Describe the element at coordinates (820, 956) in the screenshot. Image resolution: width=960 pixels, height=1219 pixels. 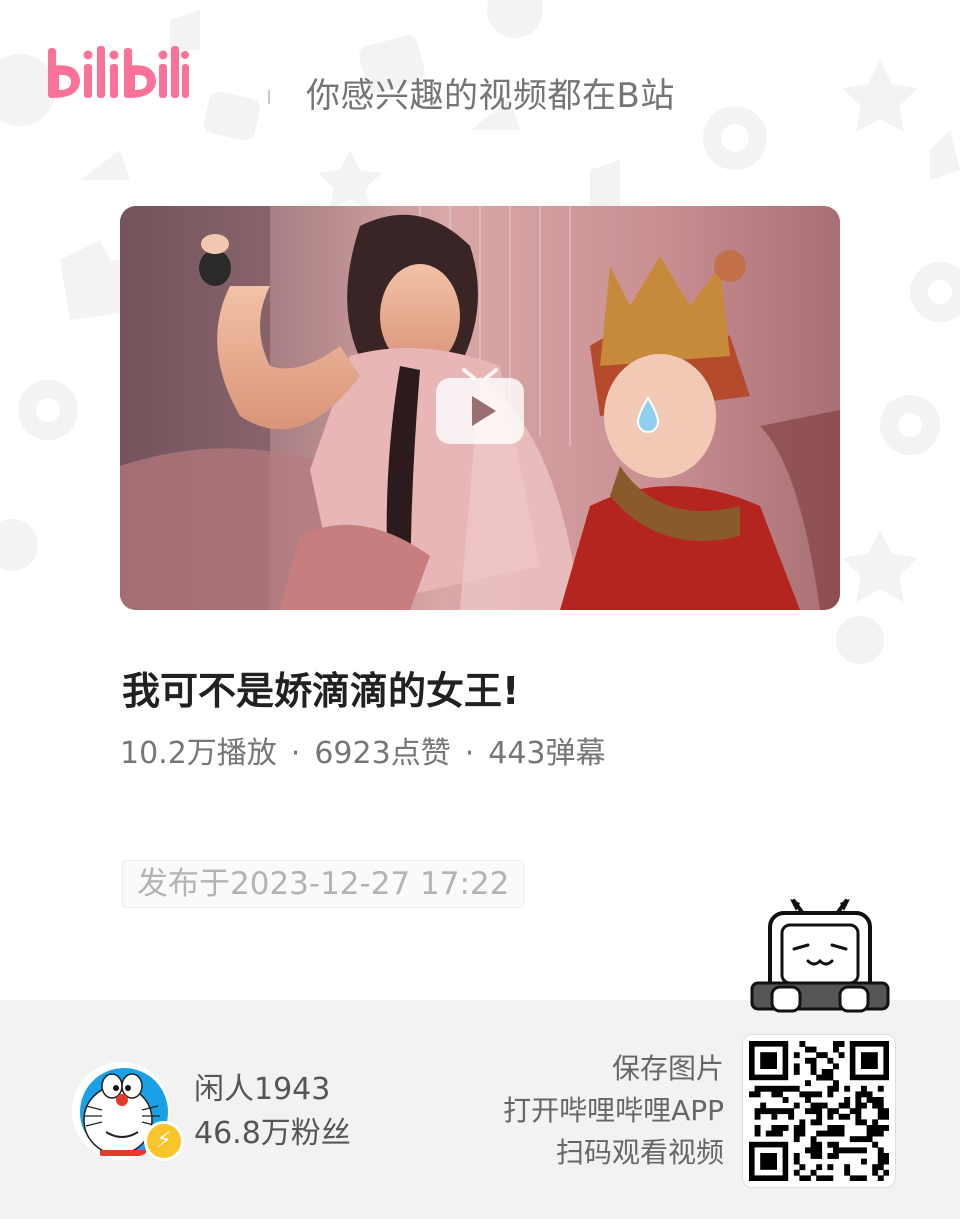
I see `tv-mascot-icon` at that location.